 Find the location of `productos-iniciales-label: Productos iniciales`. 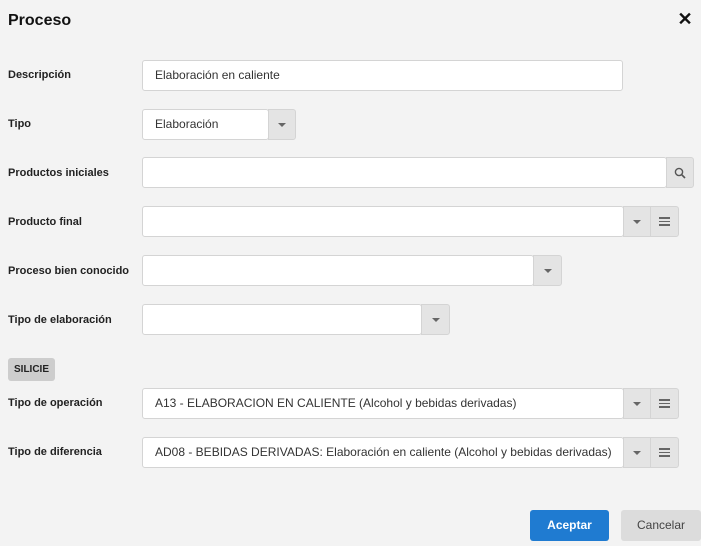

productos-iniciales-label: Productos iniciales is located at coordinates (58, 173).